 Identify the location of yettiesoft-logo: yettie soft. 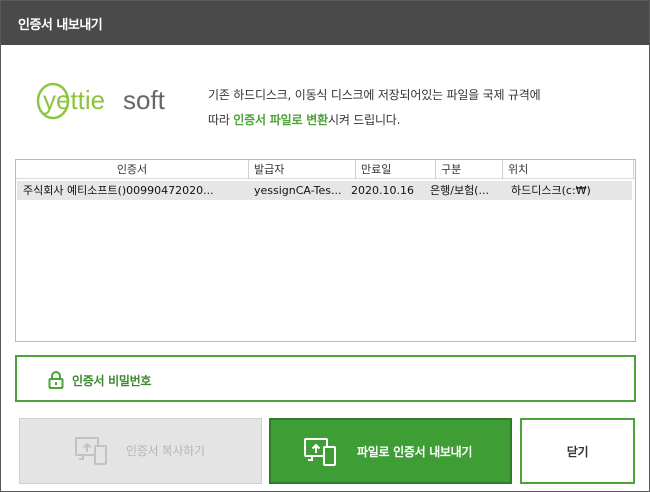
(105, 99).